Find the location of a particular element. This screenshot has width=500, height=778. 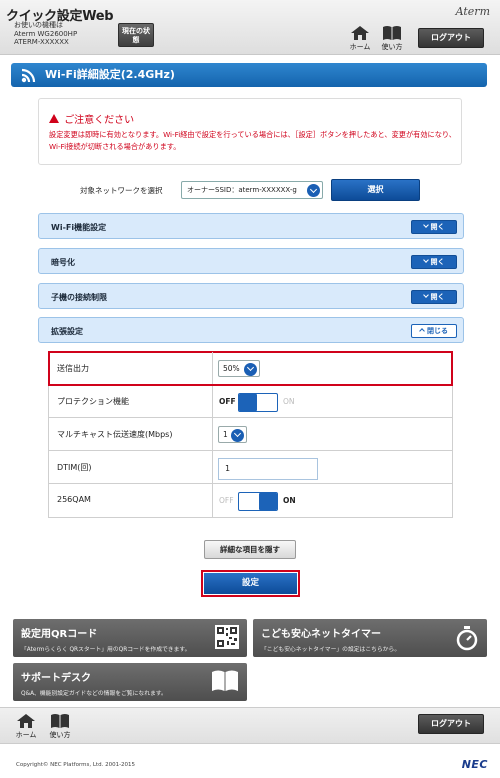

stopwatch-icon is located at coordinates (467, 638).